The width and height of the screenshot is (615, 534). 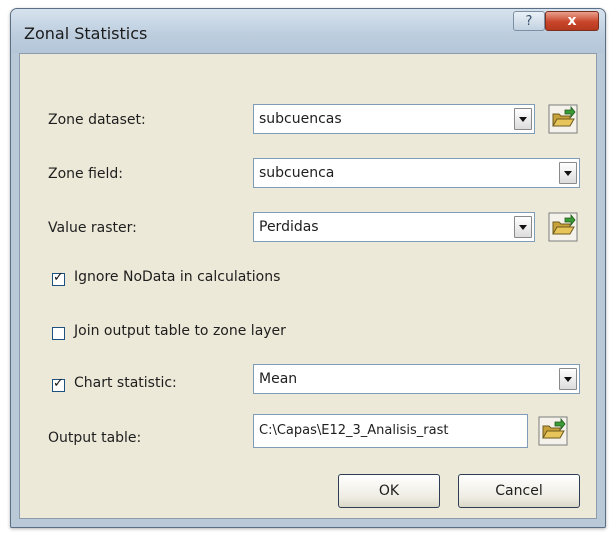 What do you see at coordinates (572, 21) in the screenshot?
I see `close-button: x` at bounding box center [572, 21].